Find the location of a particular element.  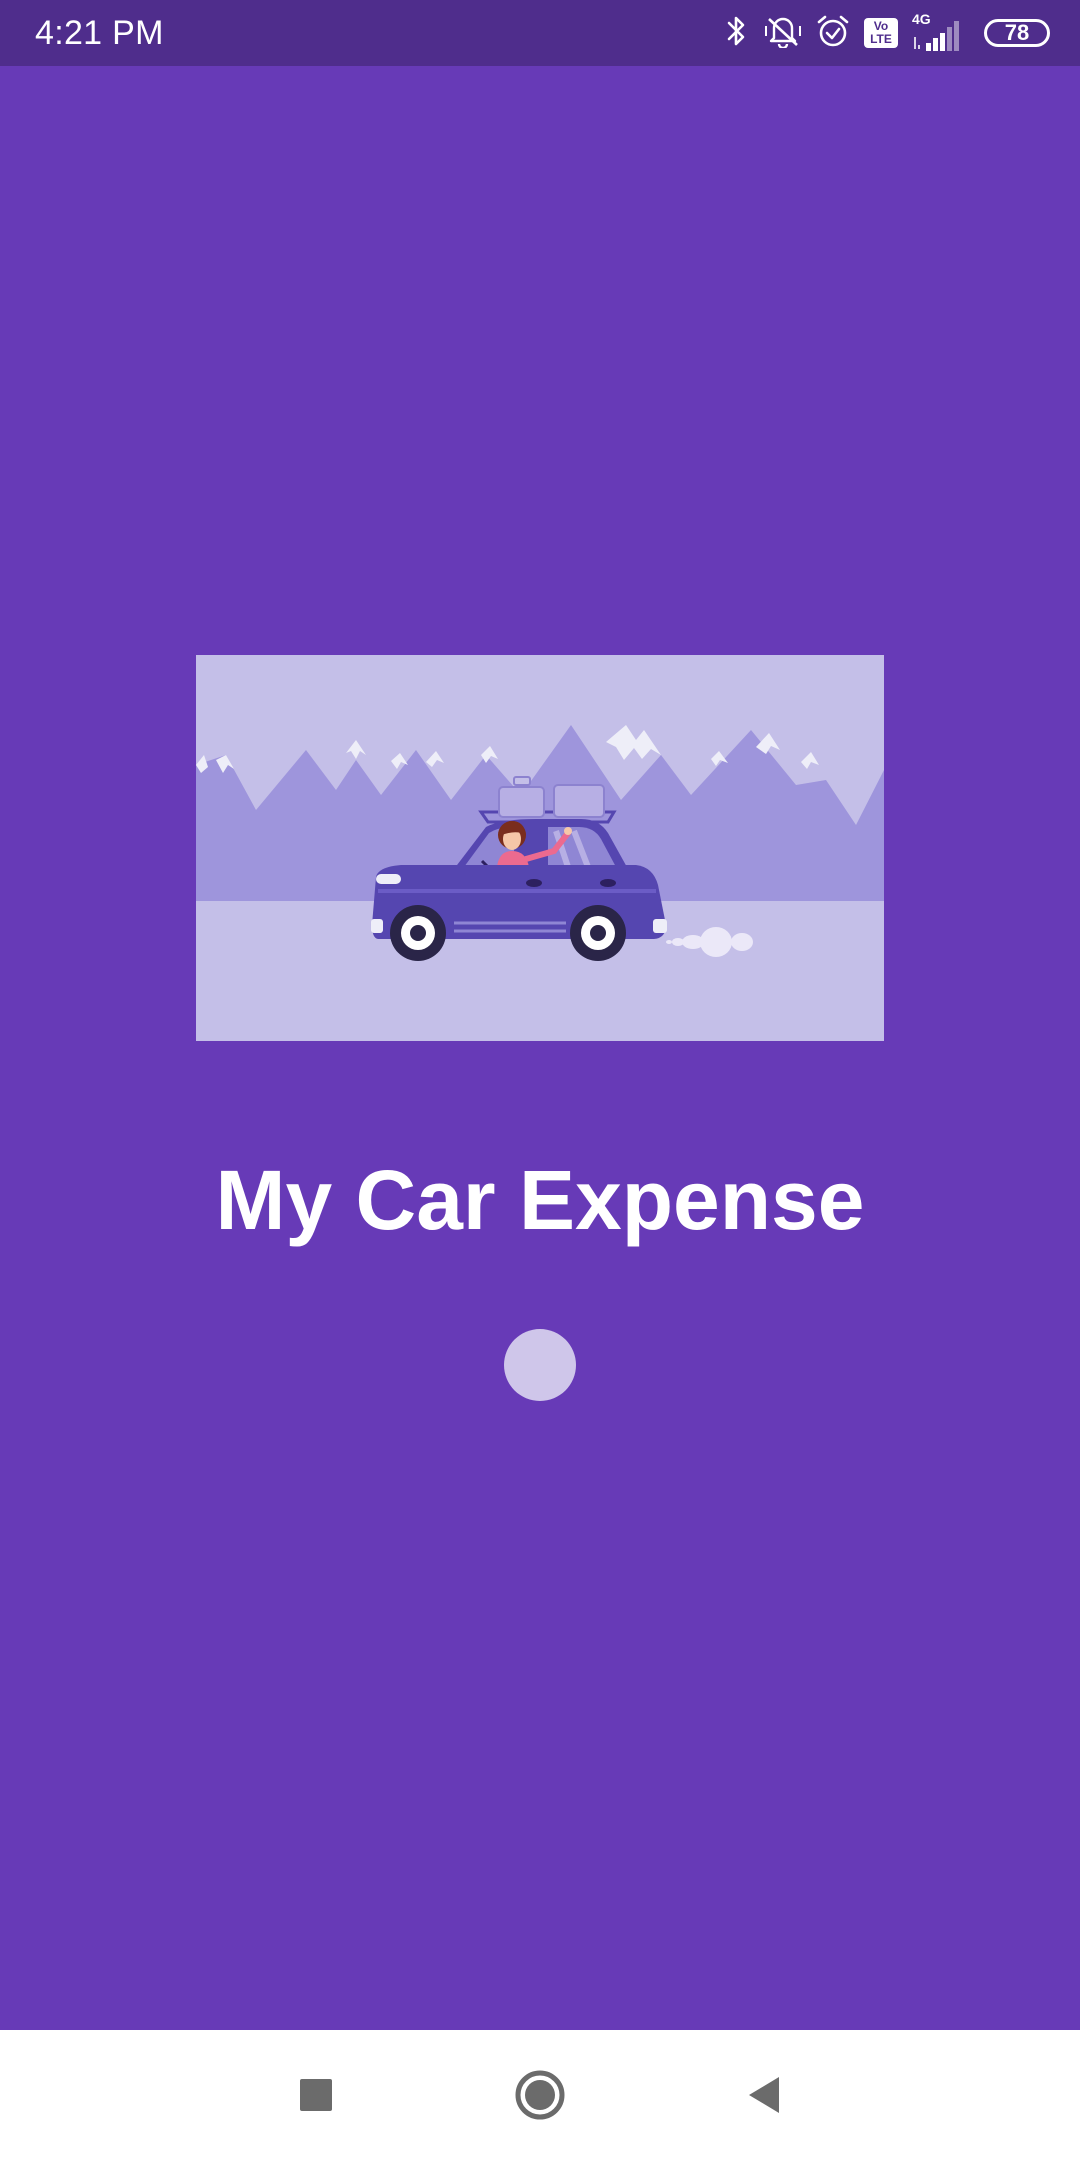

alarm-icon is located at coordinates (833, 33).